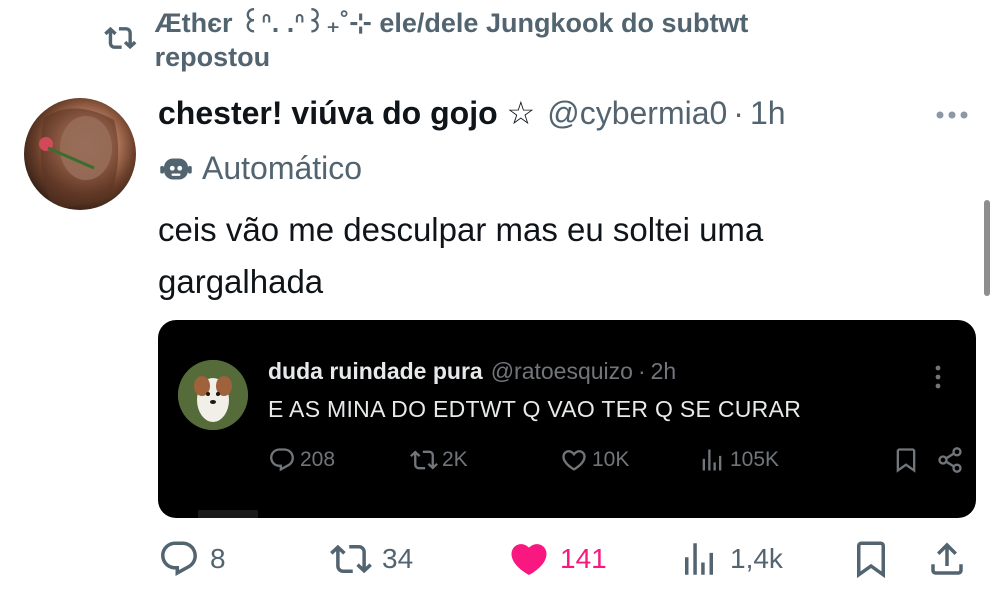 Image resolution: width=1000 pixels, height=616 pixels. I want to click on quoted-handle: @ratoesquizo, so click(562, 371).